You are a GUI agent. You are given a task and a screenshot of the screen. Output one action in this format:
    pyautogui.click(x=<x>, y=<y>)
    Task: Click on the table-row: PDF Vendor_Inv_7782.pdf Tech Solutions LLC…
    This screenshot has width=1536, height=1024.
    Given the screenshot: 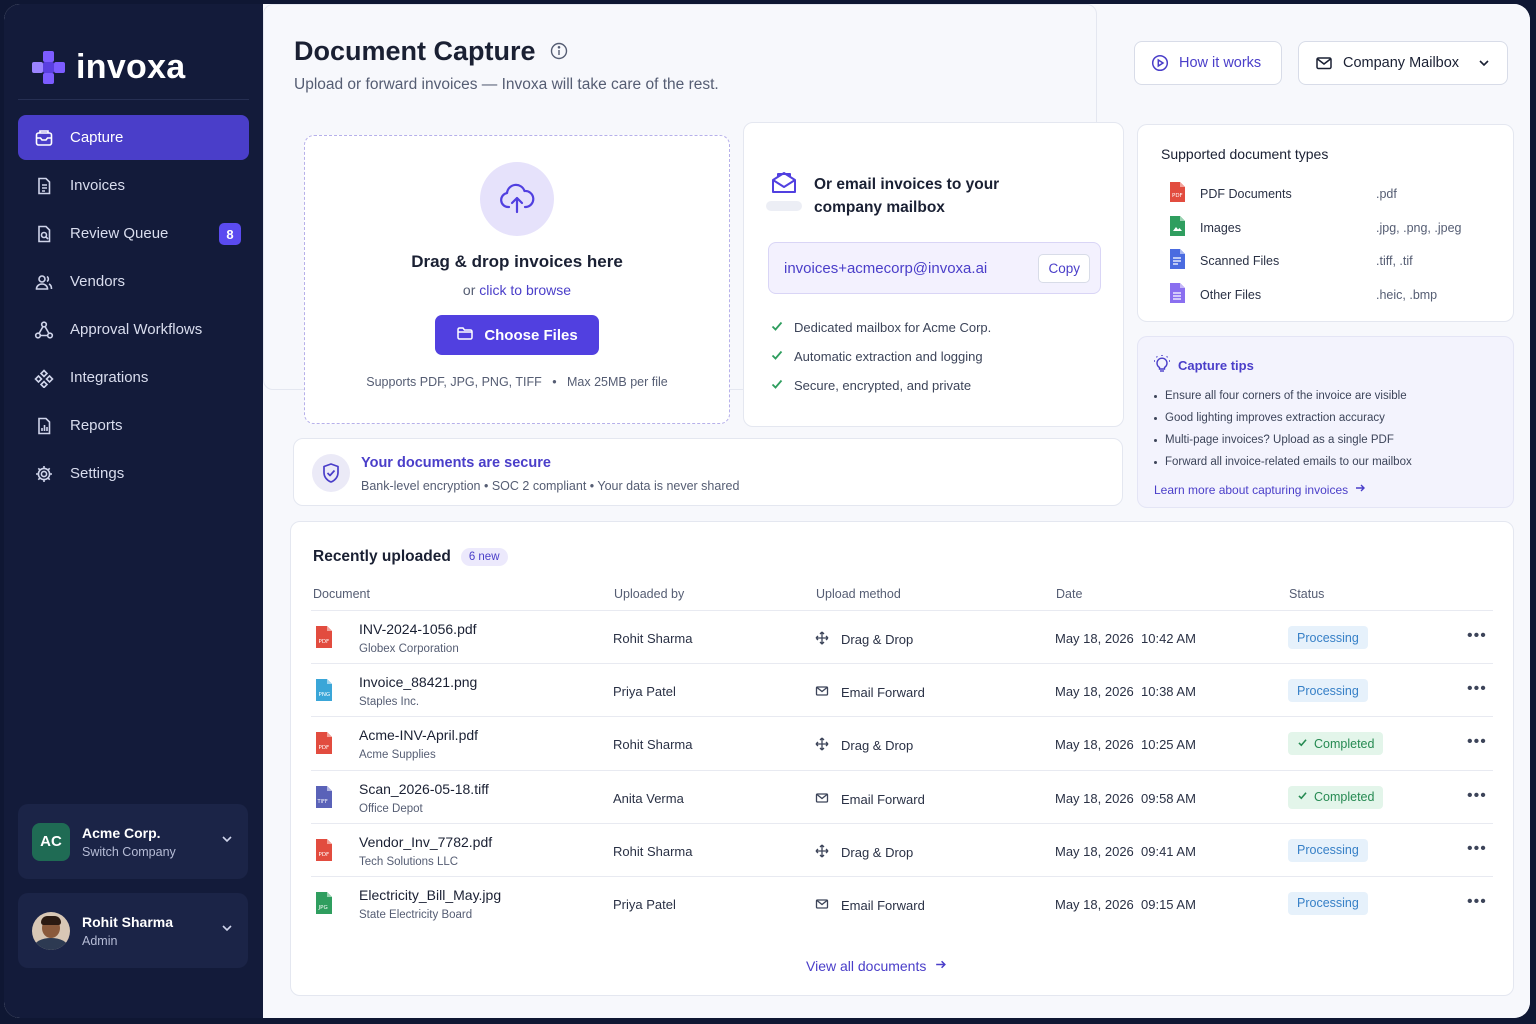 What is the action you would take?
    pyautogui.click(x=902, y=849)
    